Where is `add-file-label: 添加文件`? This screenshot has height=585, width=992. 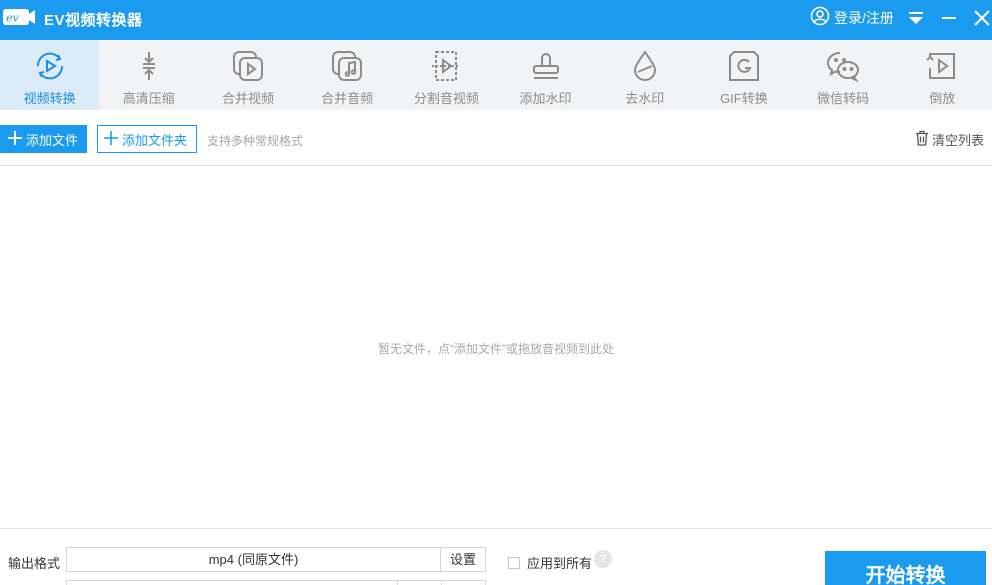 add-file-label: 添加文件 is located at coordinates (52, 140).